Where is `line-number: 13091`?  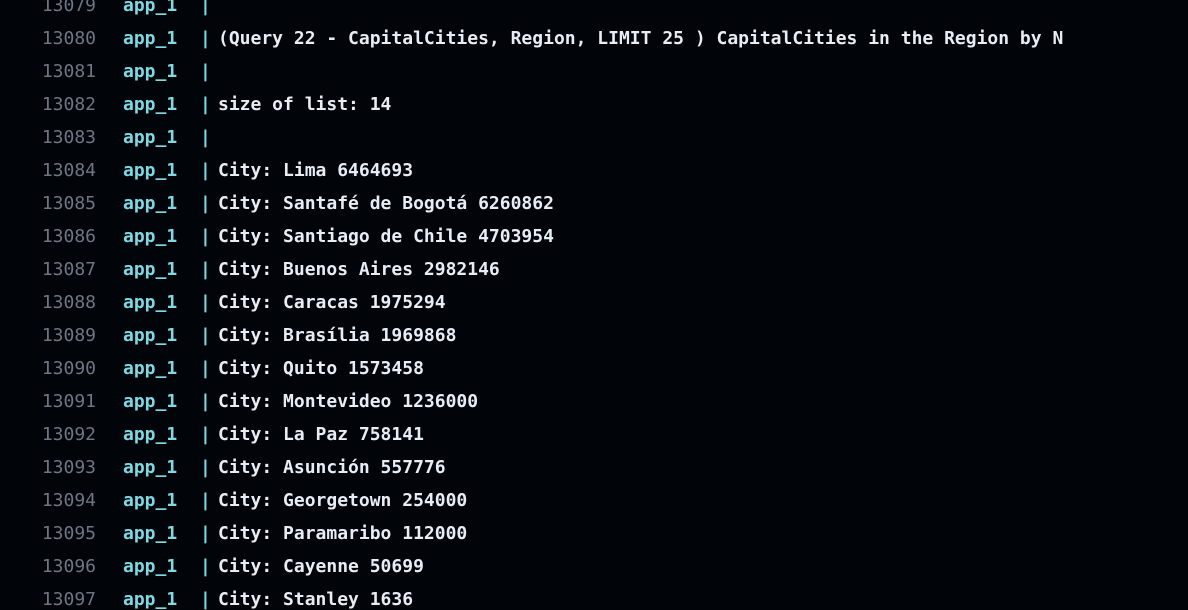
line-number: 13091 is located at coordinates (68, 401).